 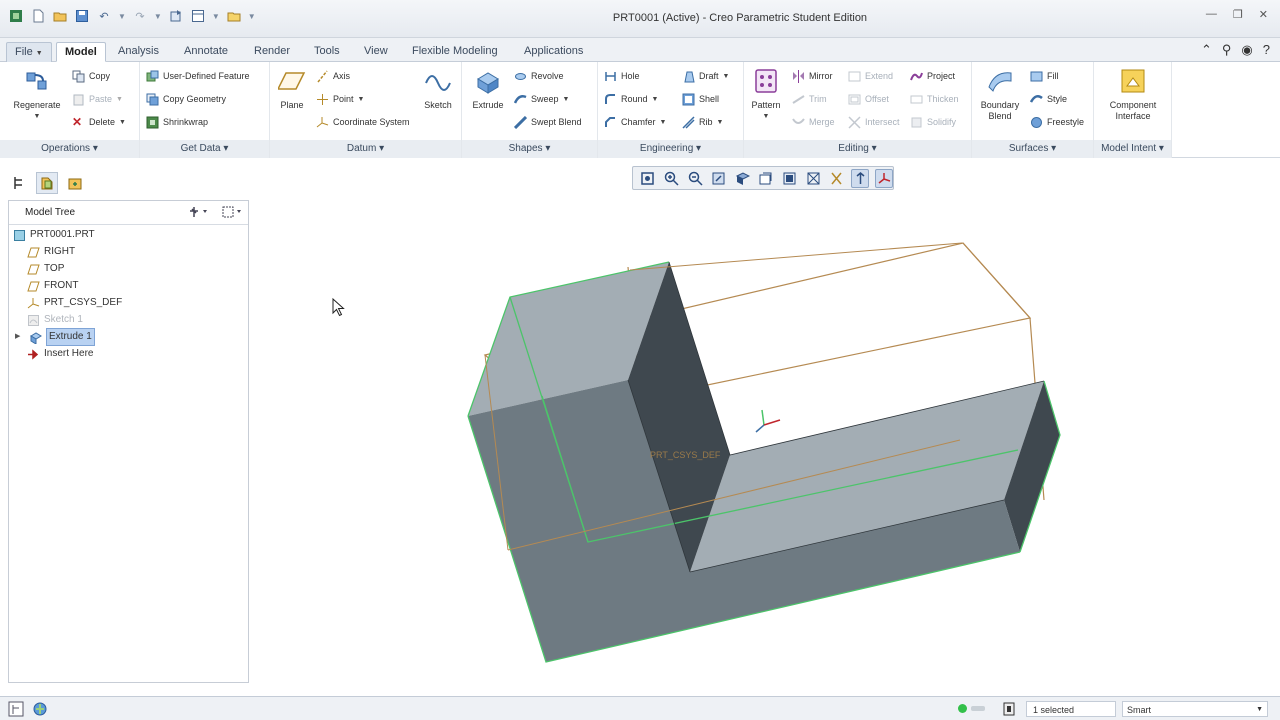 What do you see at coordinates (37, 81) in the screenshot?
I see `regenerate-icon` at bounding box center [37, 81].